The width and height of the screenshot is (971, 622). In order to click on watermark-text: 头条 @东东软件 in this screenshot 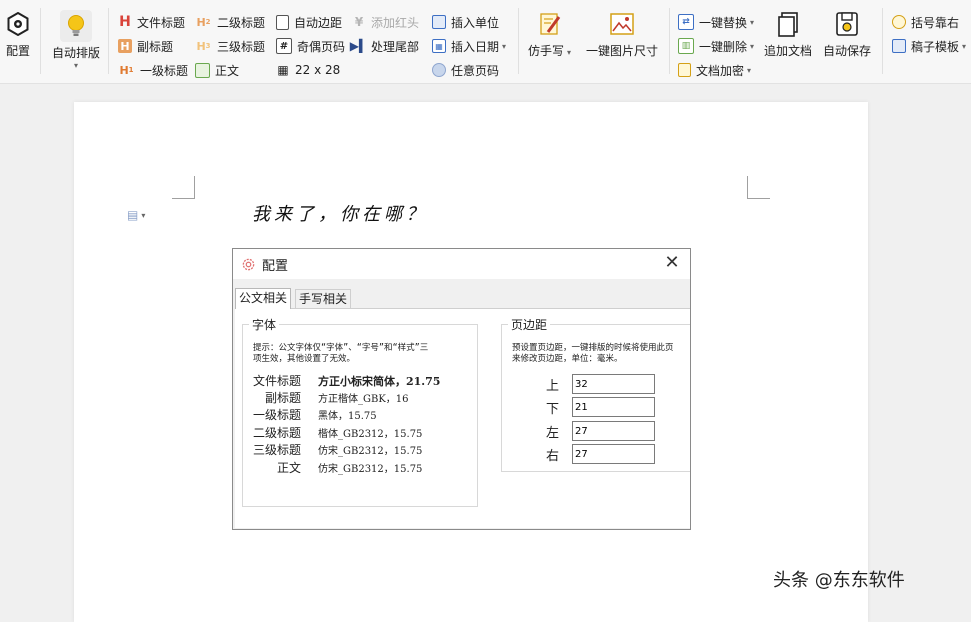, I will do `click(839, 580)`.